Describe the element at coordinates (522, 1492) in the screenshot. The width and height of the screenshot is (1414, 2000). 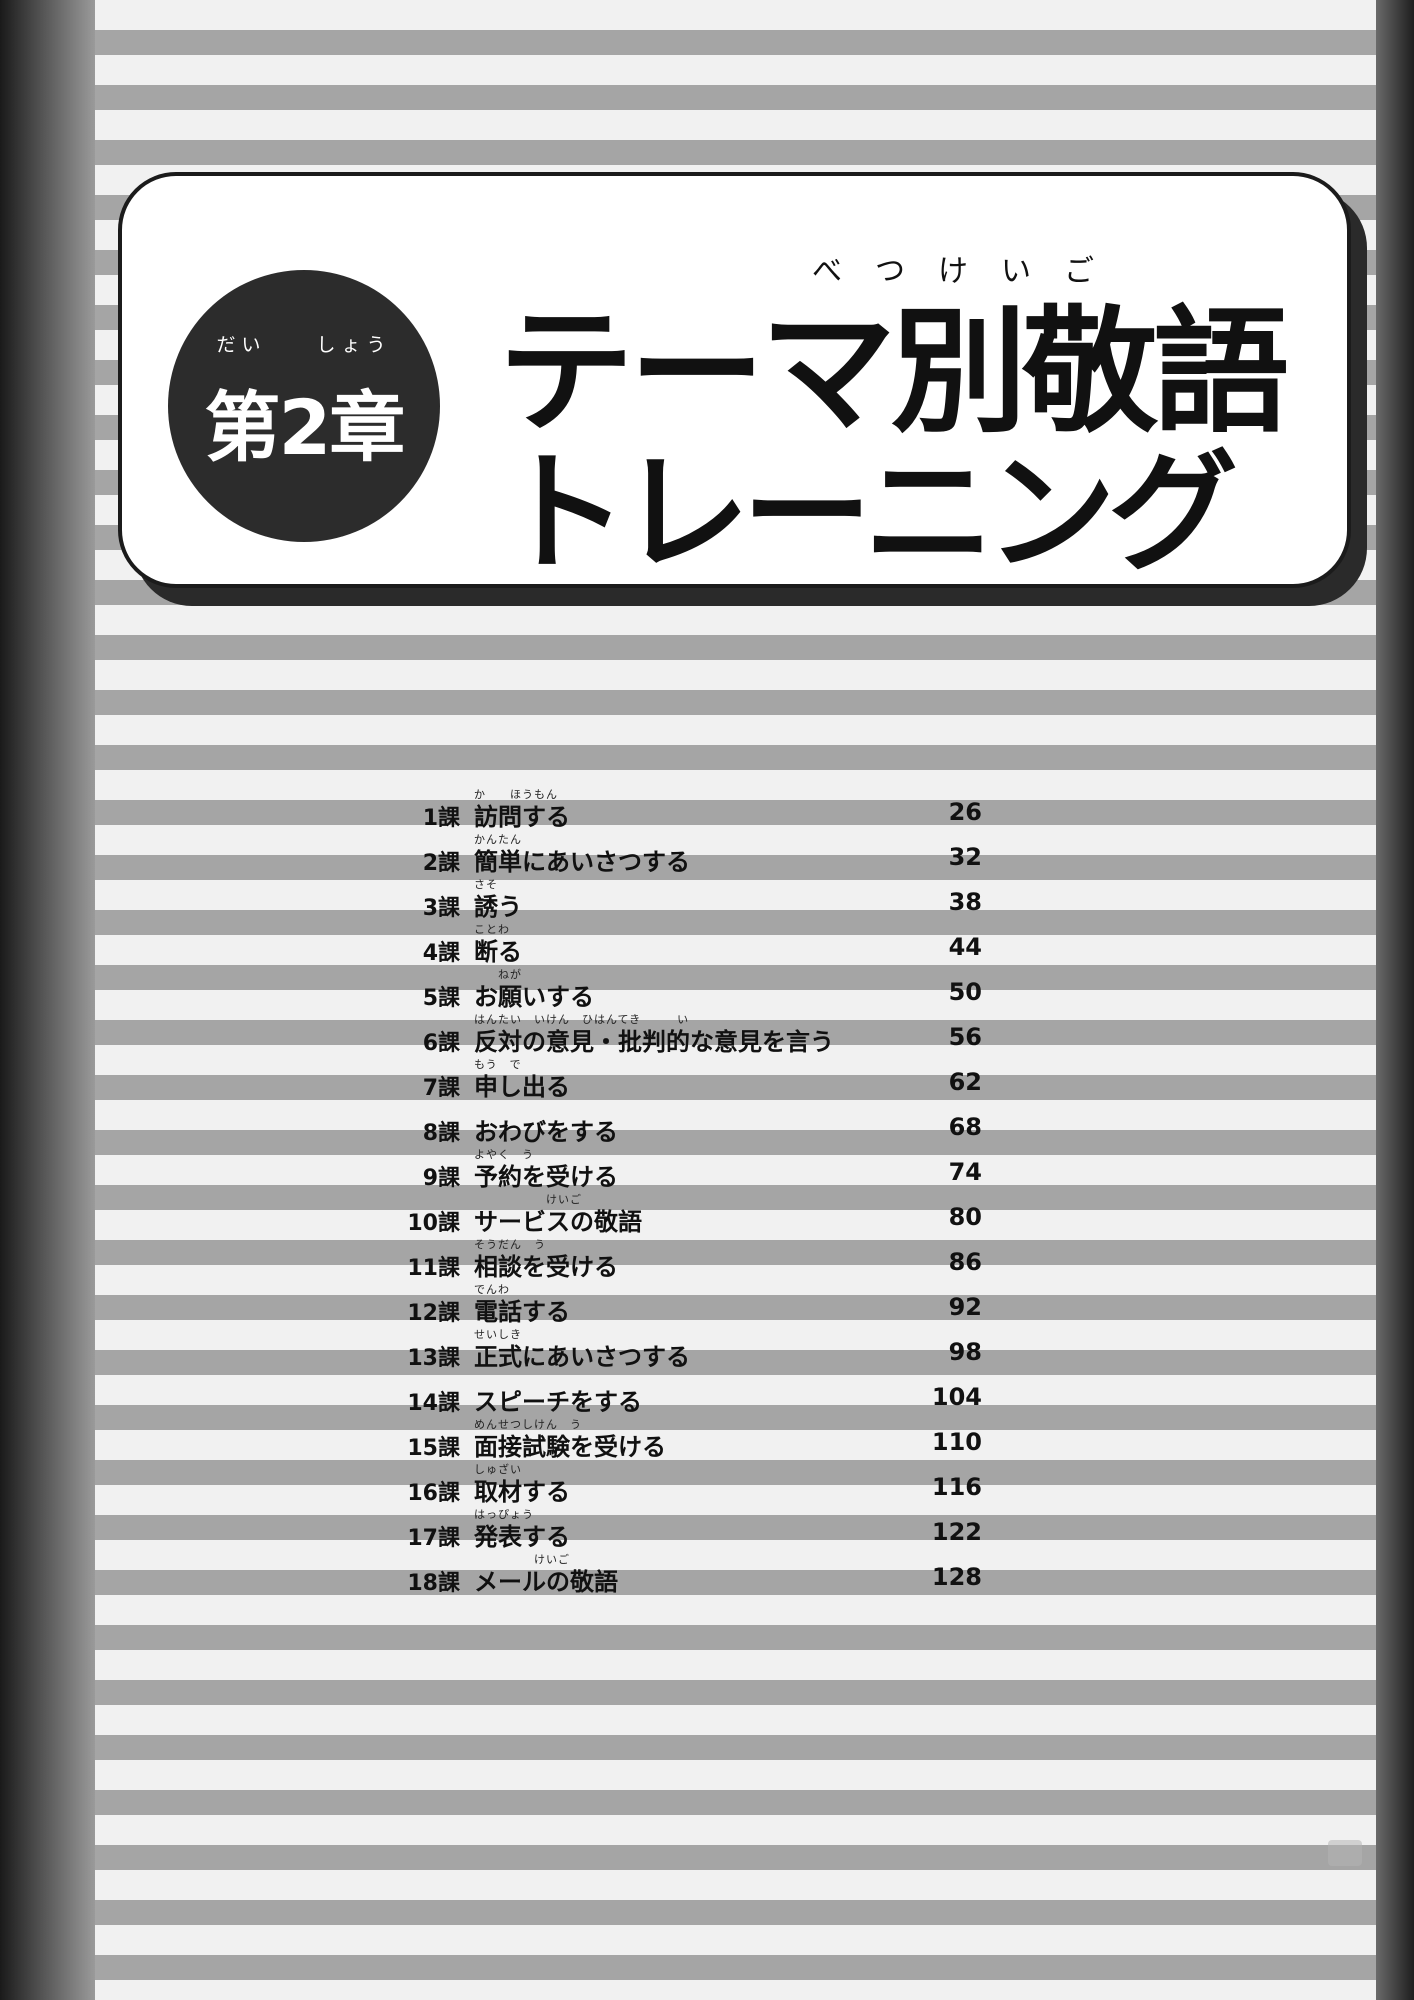
I see `lesson-title: 取材する` at that location.